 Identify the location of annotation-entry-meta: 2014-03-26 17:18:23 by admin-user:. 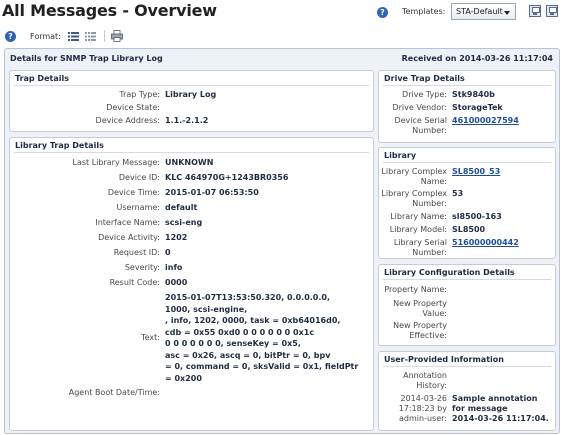
(414, 409).